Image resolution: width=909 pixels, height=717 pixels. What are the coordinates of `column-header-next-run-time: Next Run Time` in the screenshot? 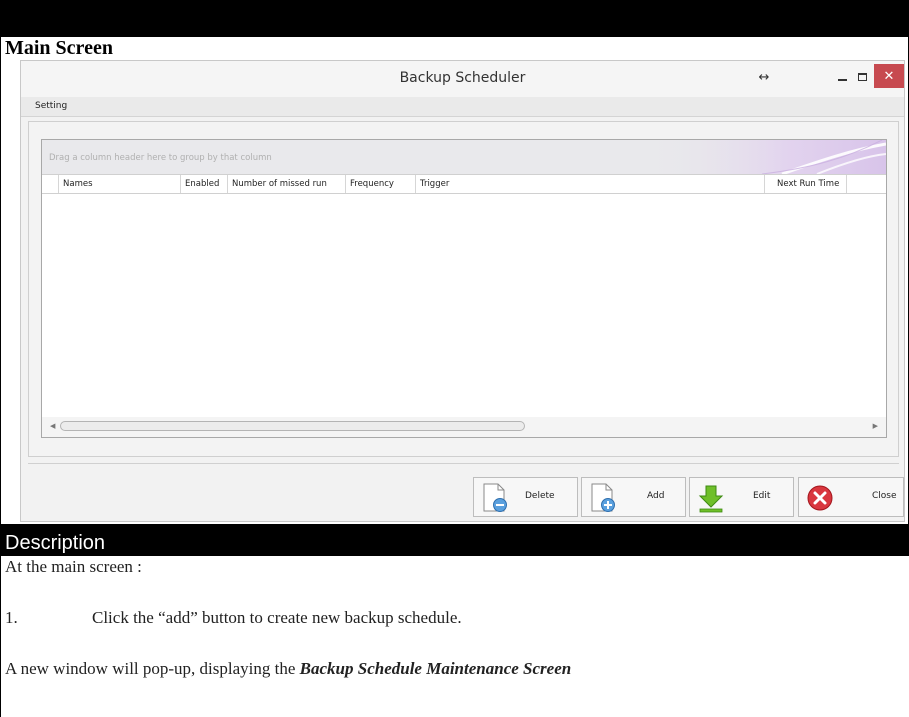 It's located at (806, 184).